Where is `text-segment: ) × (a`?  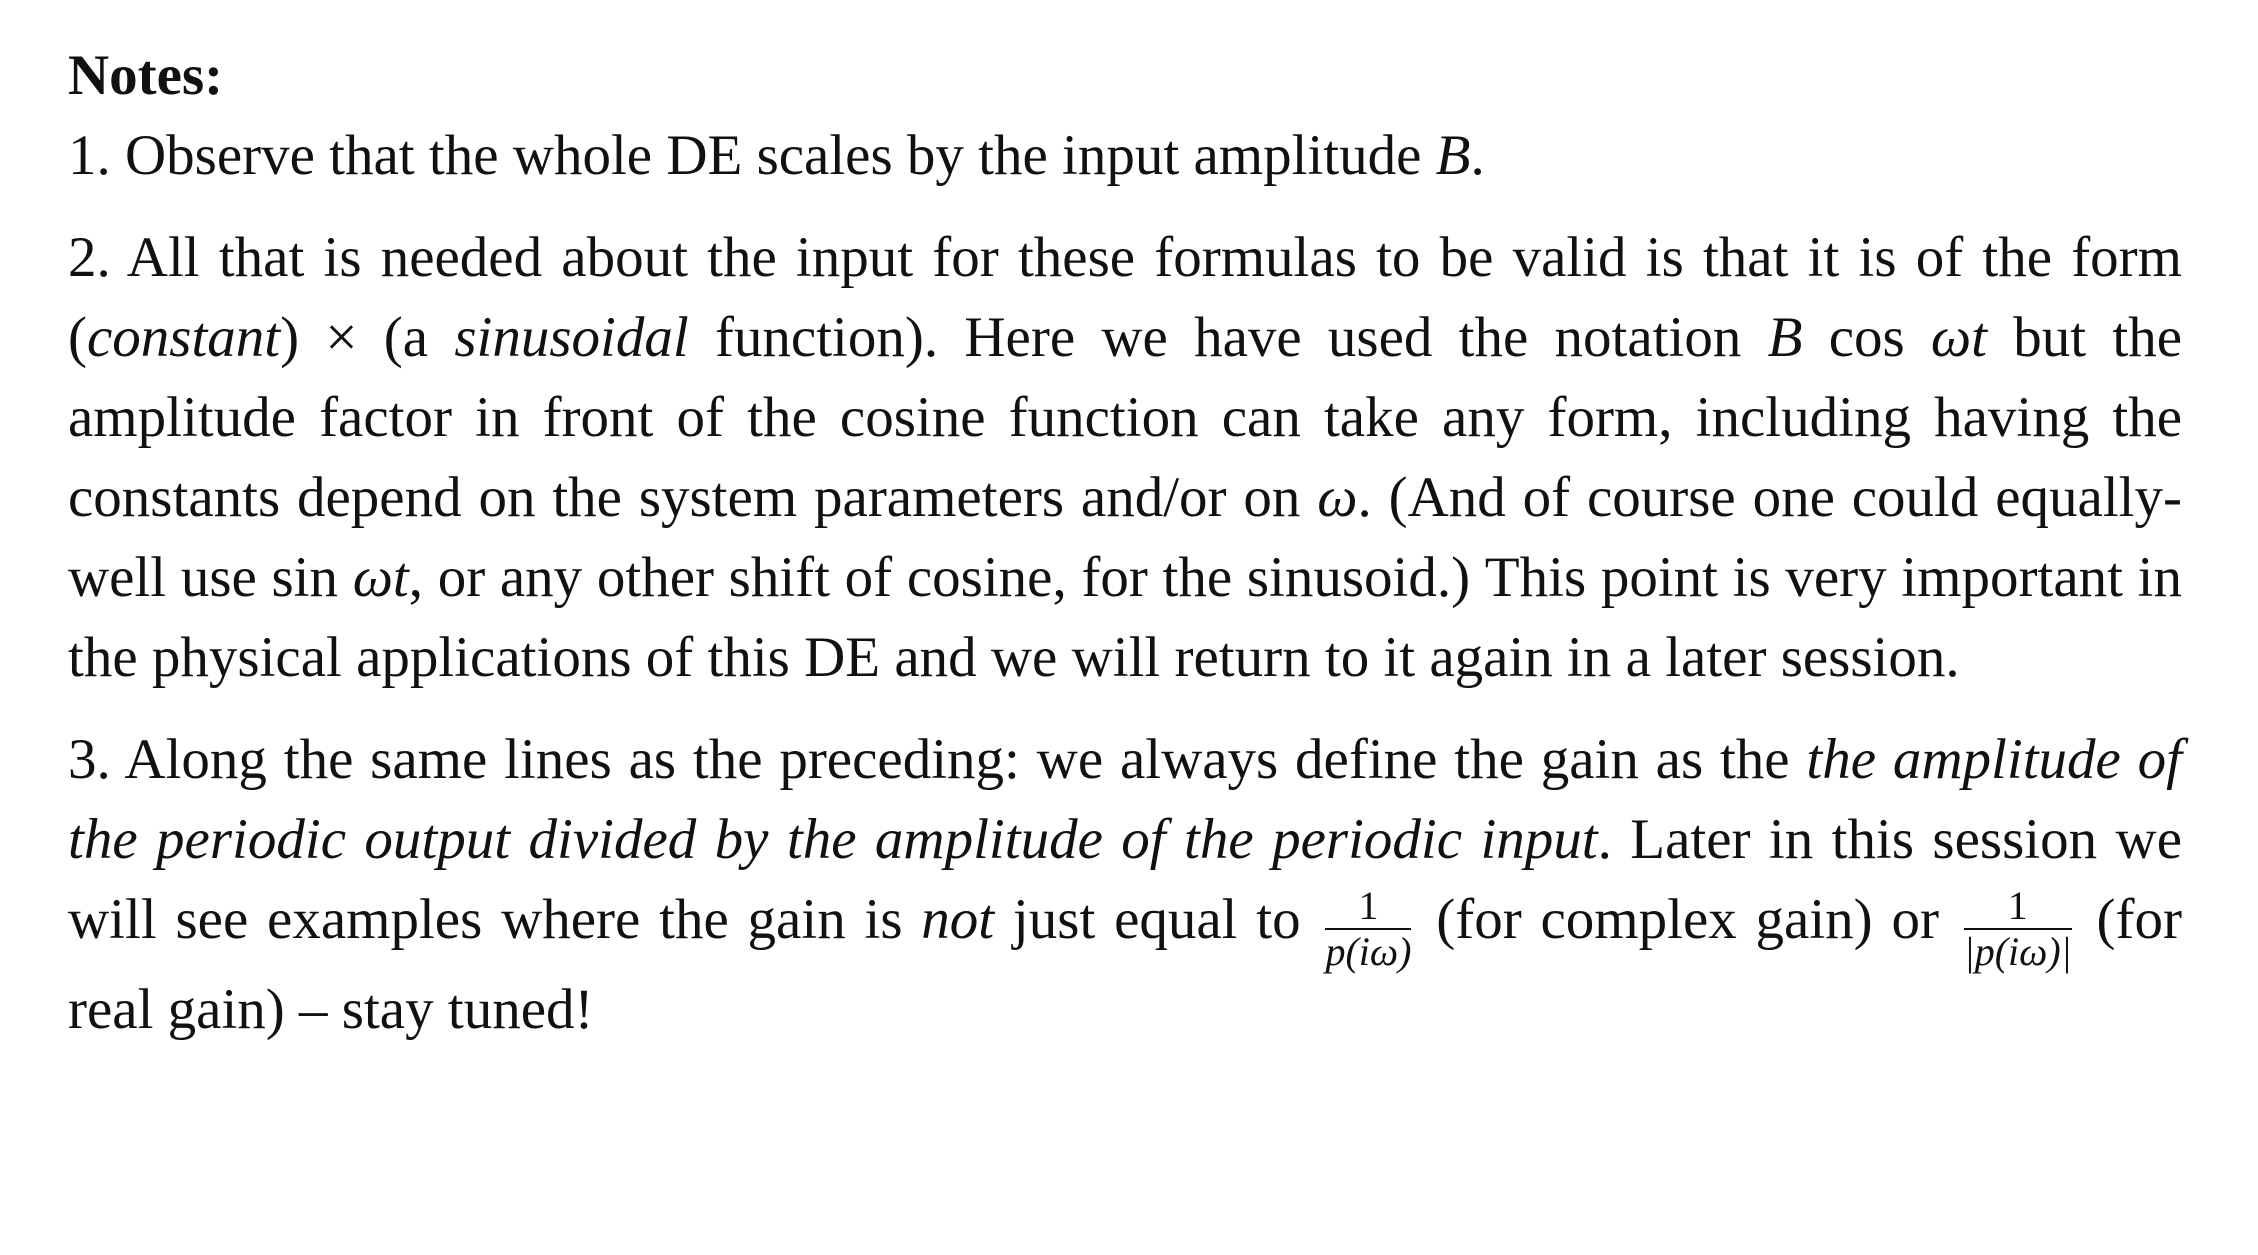 text-segment: ) × (a is located at coordinates (367, 337).